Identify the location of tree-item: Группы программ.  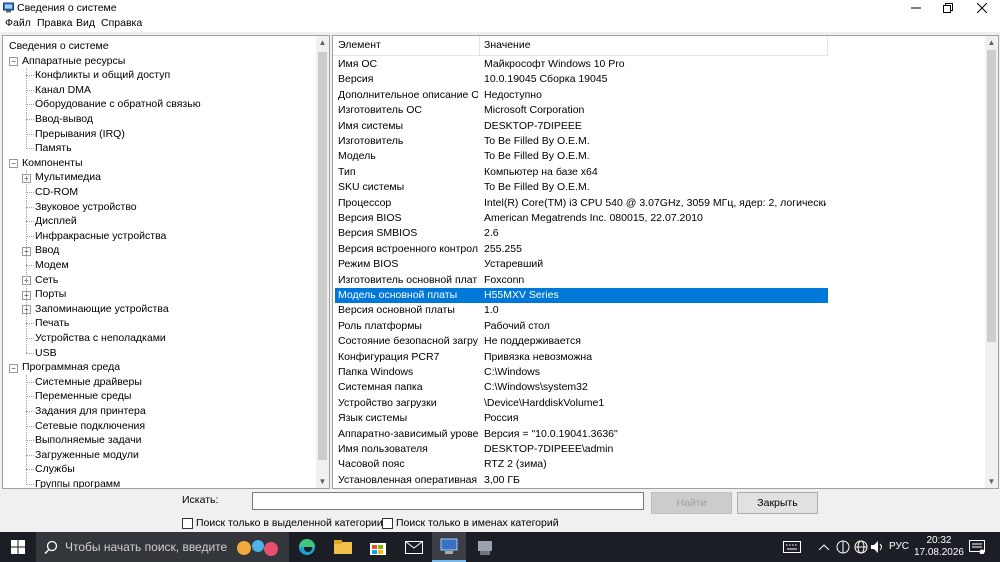
(77, 482).